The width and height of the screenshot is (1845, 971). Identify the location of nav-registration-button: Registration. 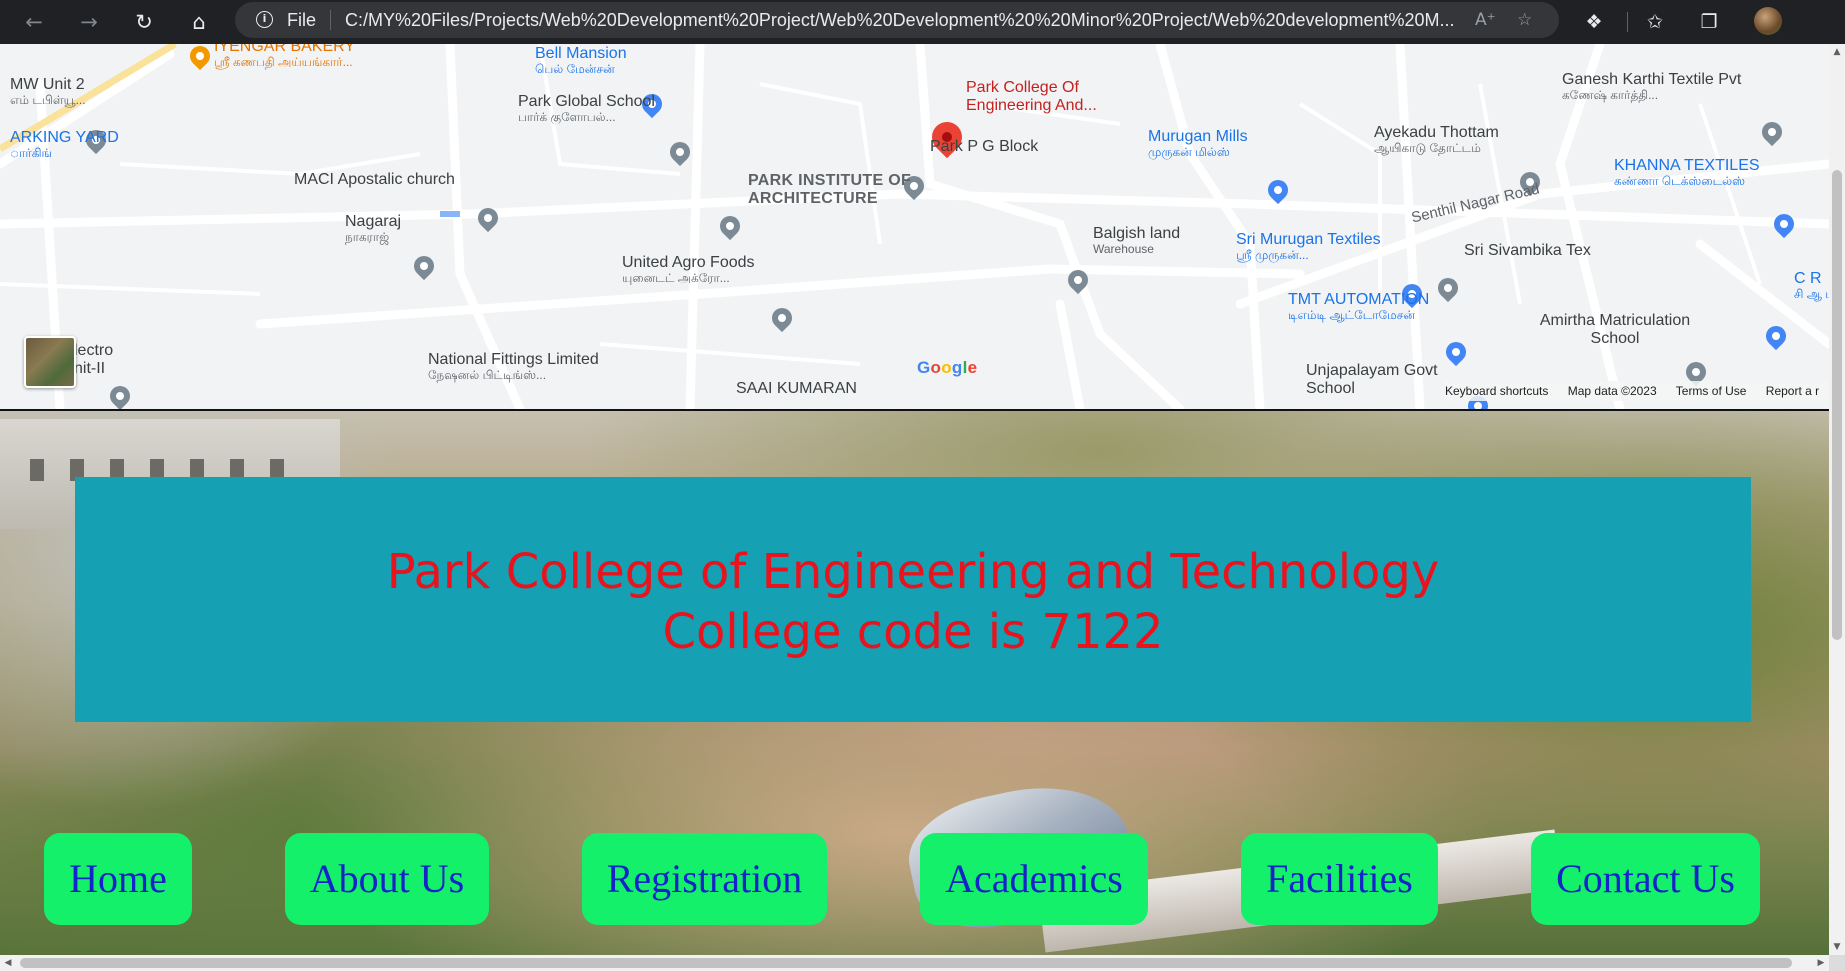
(704, 879).